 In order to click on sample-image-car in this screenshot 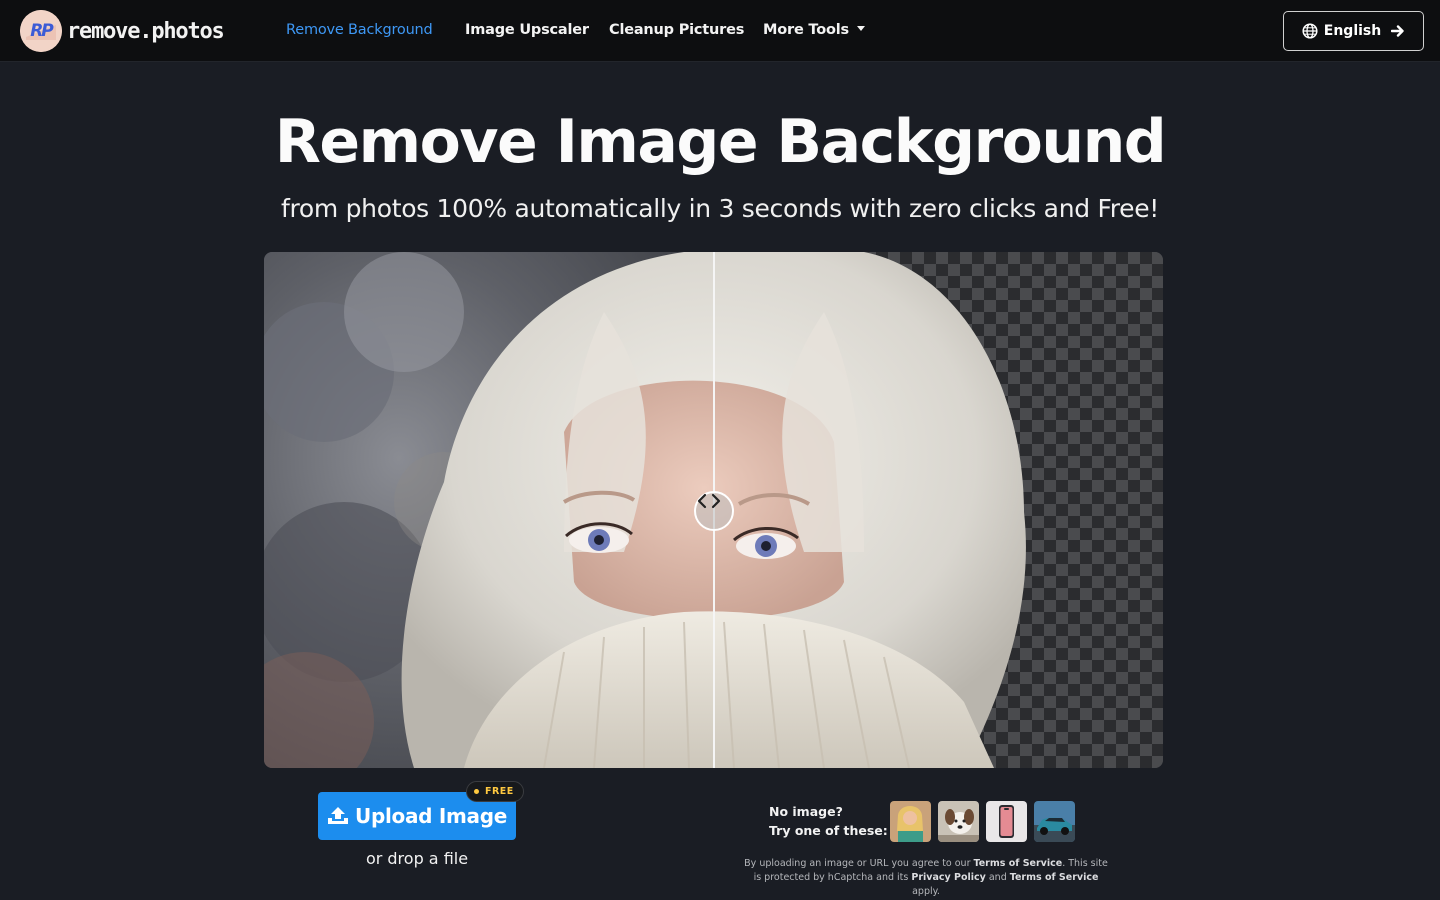, I will do `click(1054, 821)`.